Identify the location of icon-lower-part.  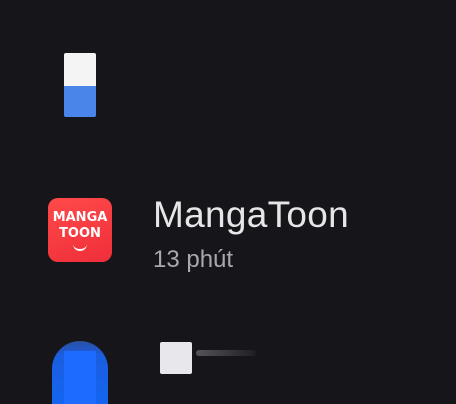
(80, 101).